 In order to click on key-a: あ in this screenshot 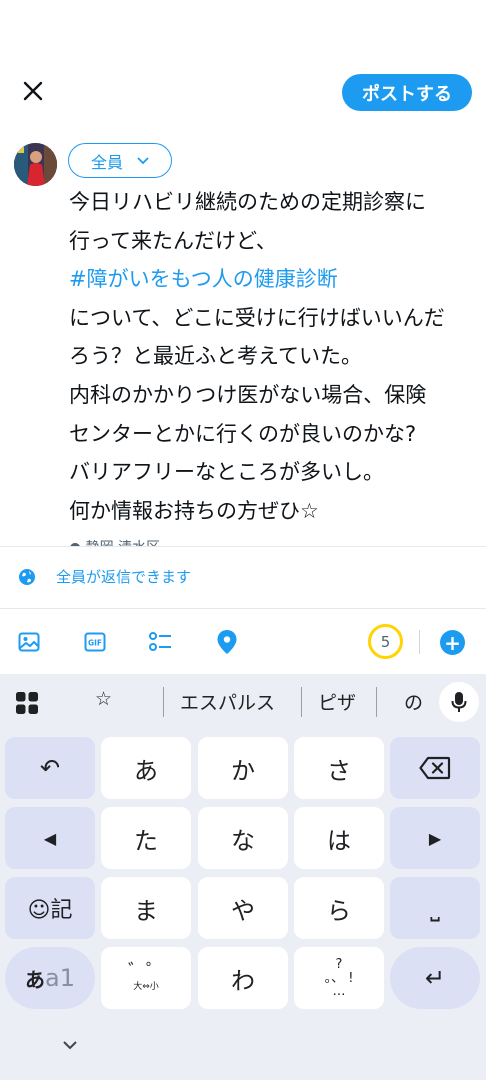, I will do `click(146, 768)`.